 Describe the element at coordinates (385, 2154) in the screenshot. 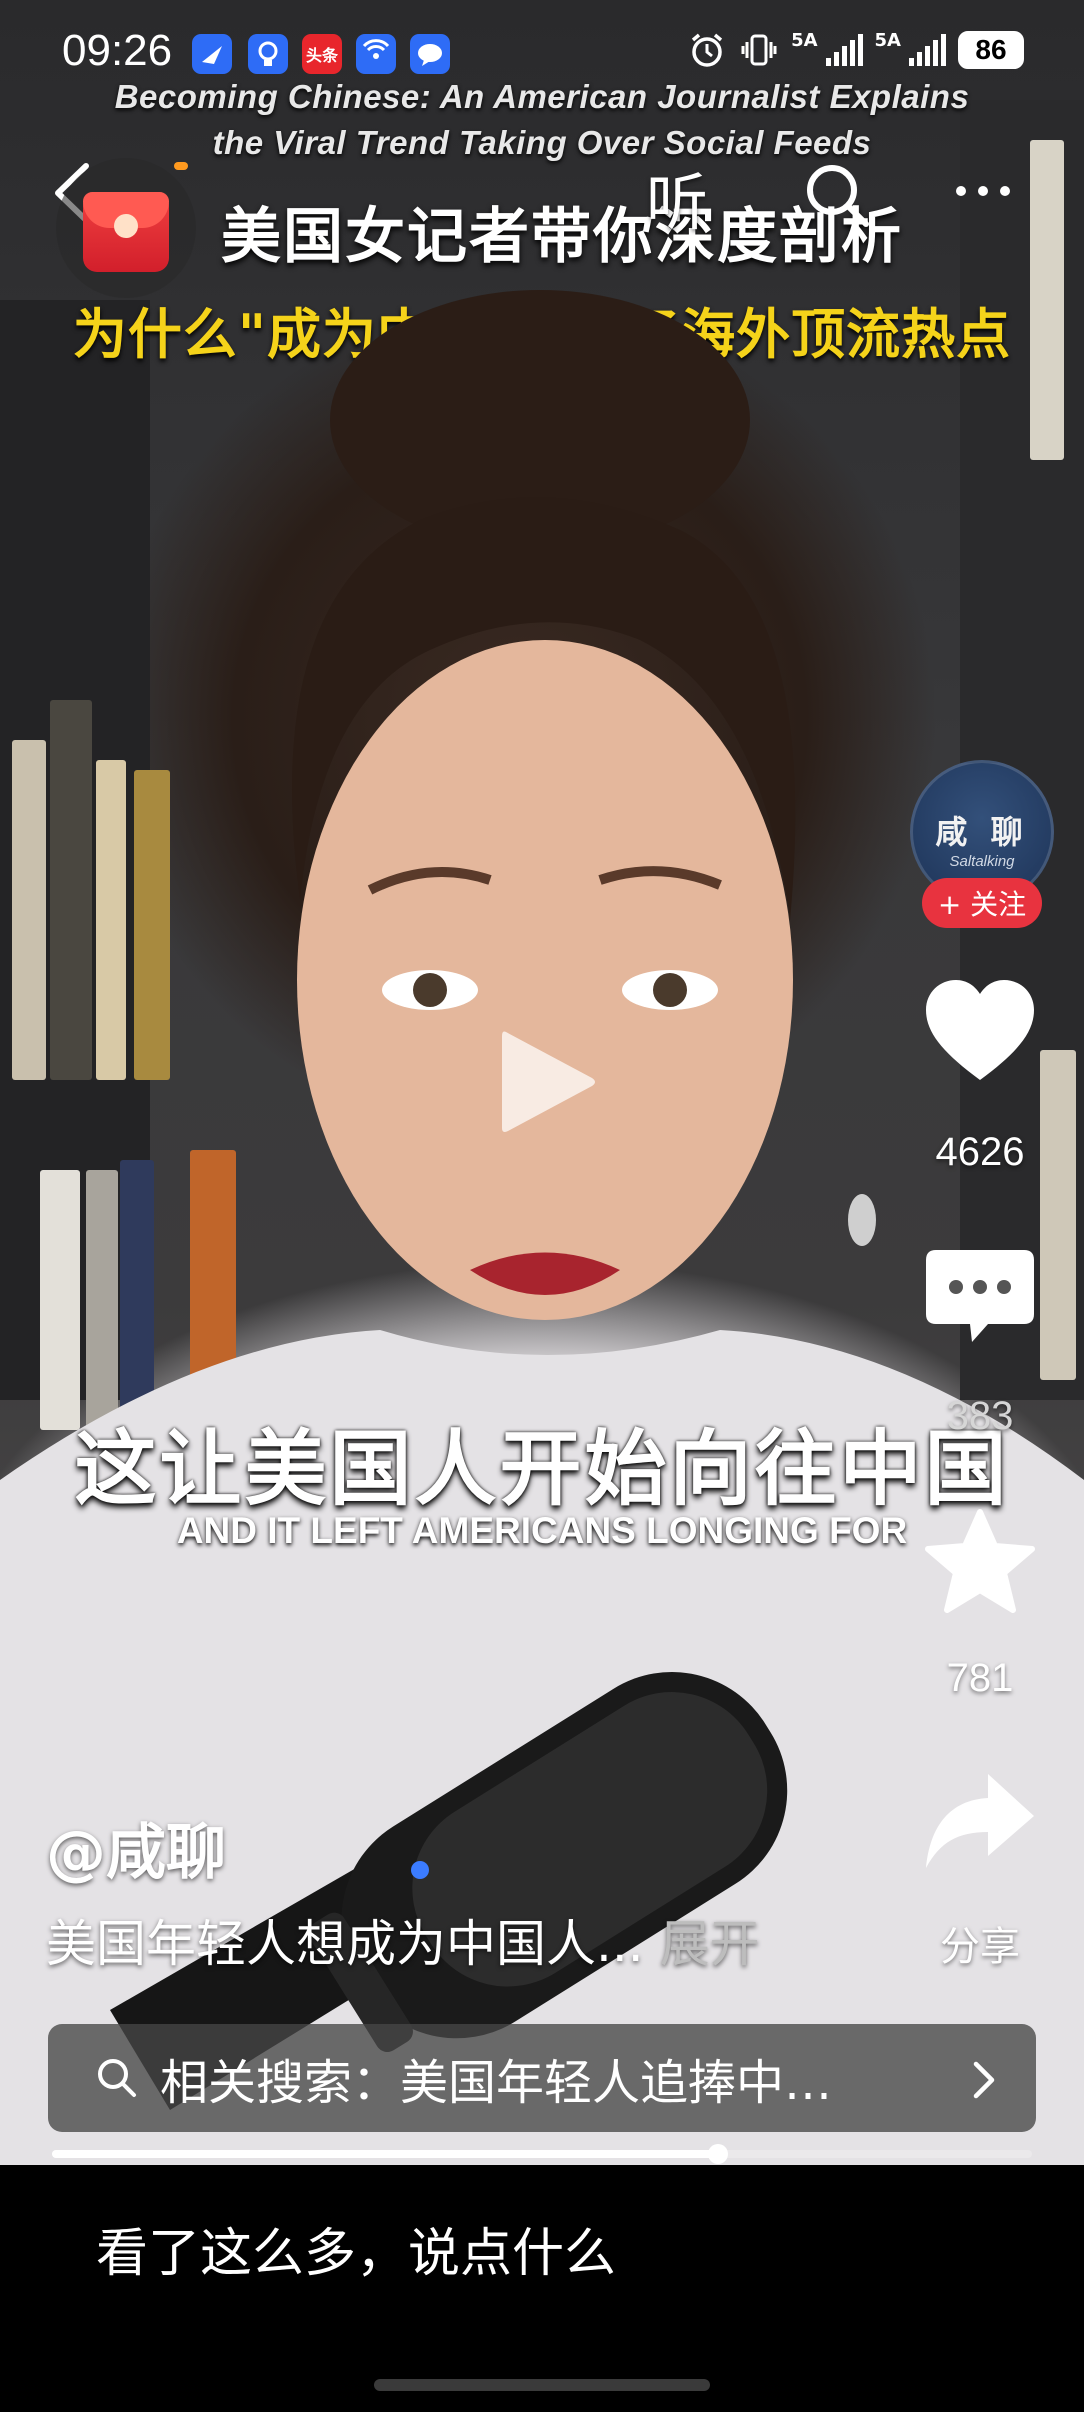

I see `progress-fill` at that location.